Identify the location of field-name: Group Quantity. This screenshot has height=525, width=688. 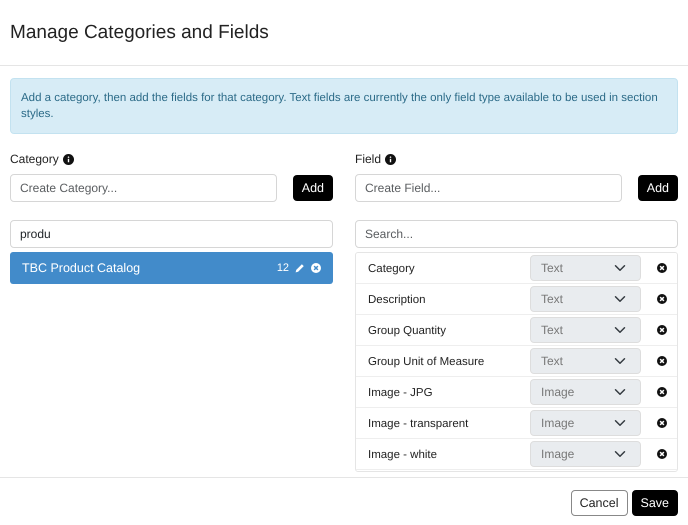
(407, 332).